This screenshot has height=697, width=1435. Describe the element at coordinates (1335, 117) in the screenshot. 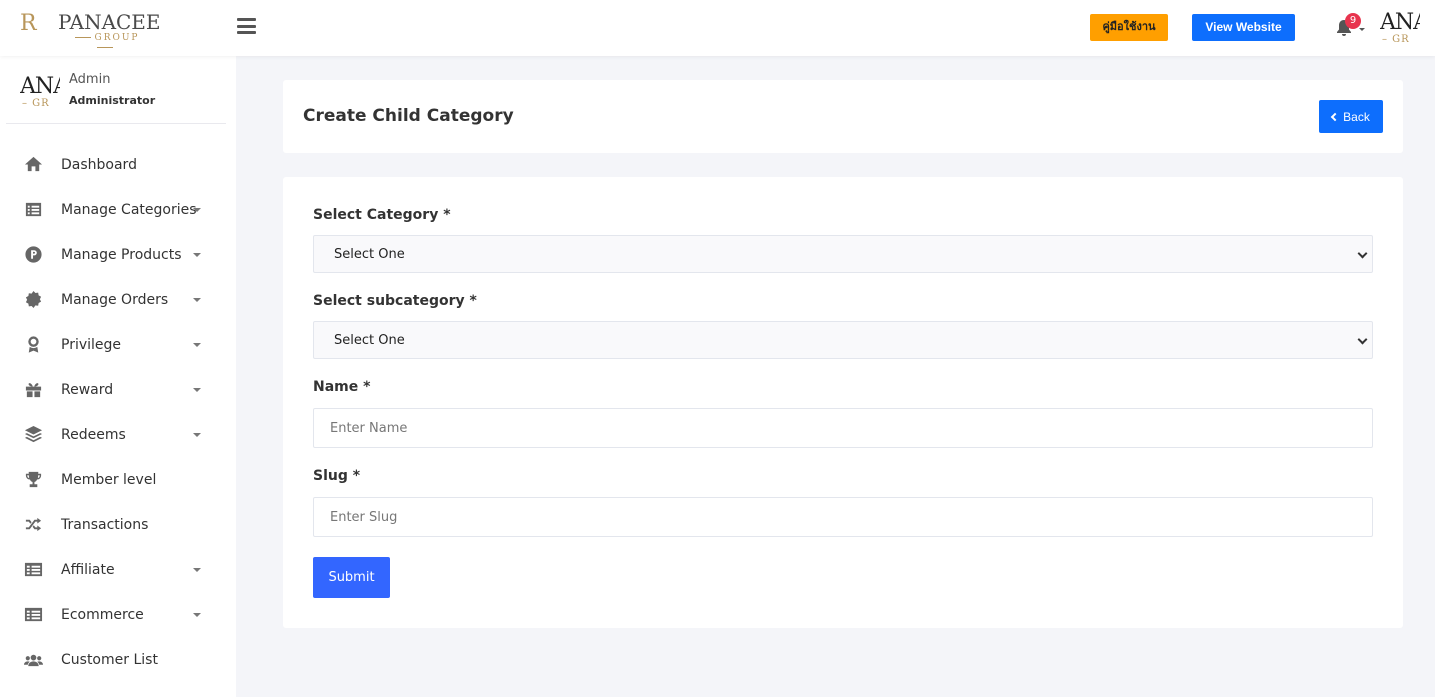

I see `chevron-left-icon` at that location.